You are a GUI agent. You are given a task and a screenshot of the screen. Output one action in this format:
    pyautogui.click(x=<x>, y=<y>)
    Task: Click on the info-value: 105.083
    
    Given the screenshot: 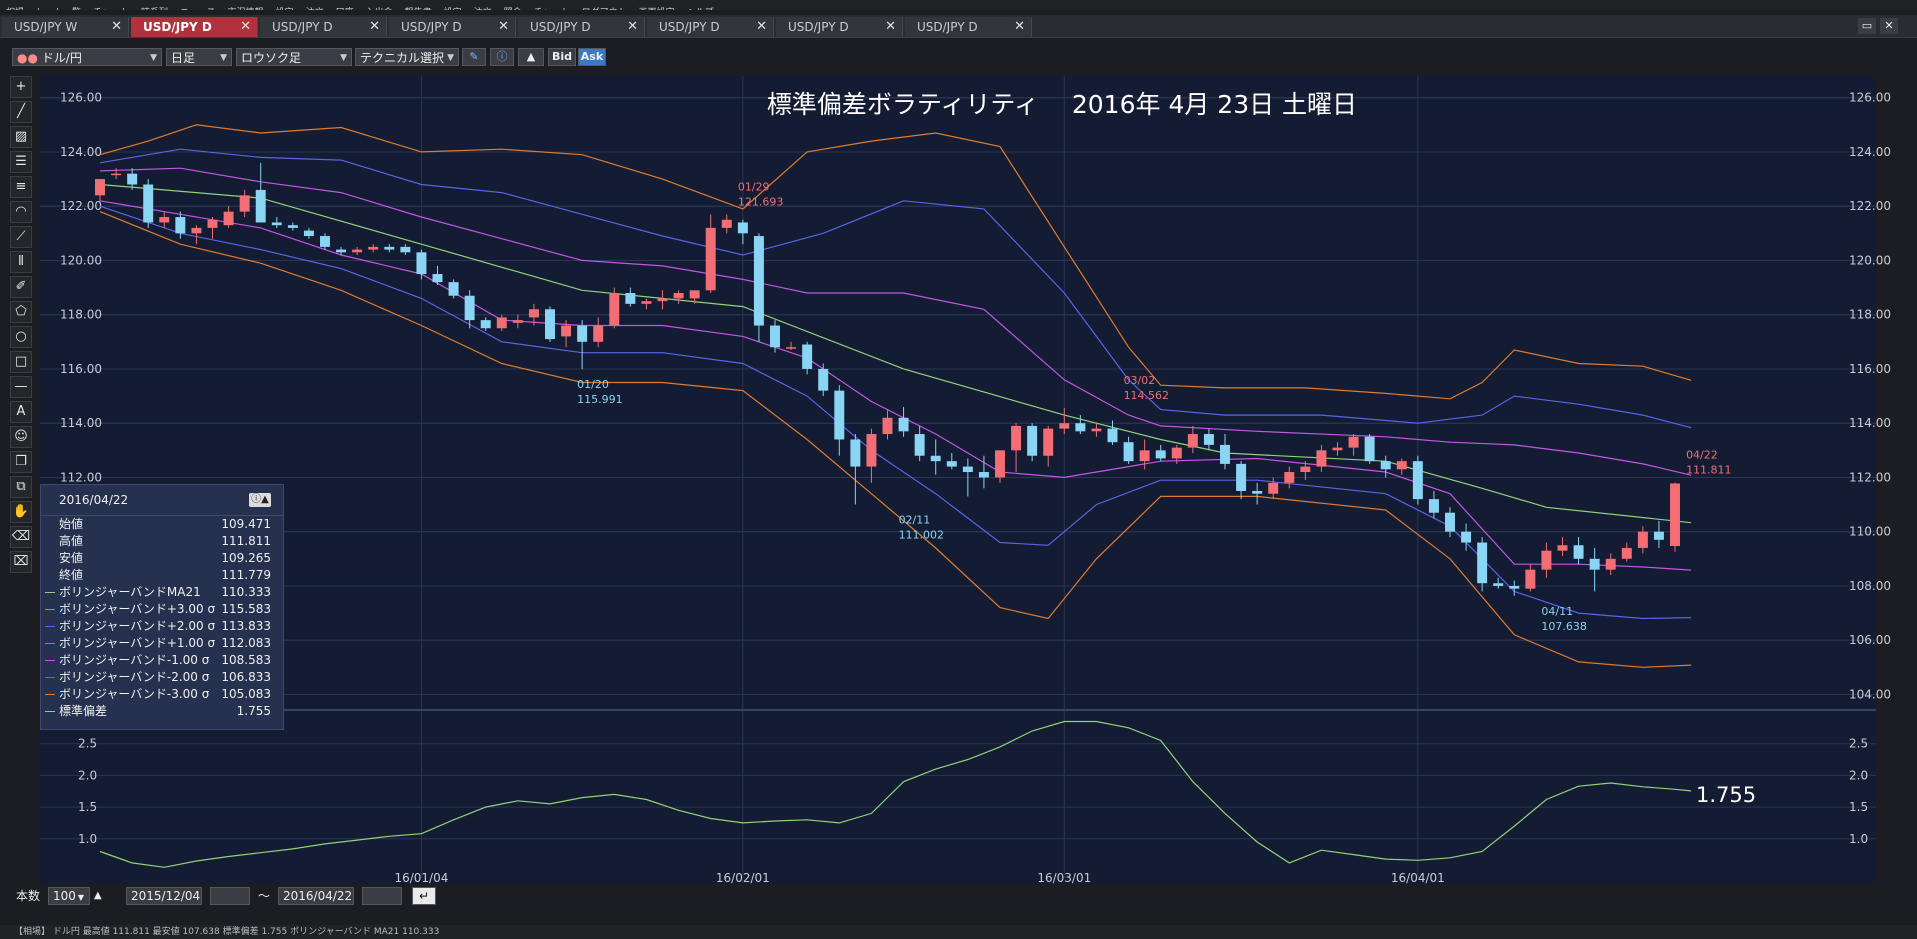 What is the action you would take?
    pyautogui.click(x=246, y=694)
    